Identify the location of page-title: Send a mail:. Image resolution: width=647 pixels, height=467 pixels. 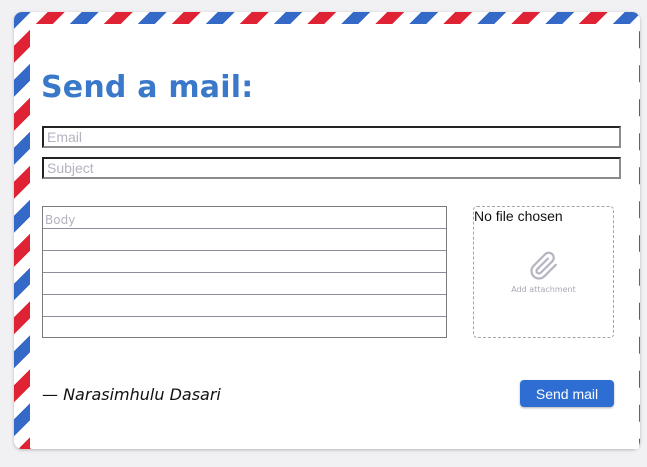
(147, 87).